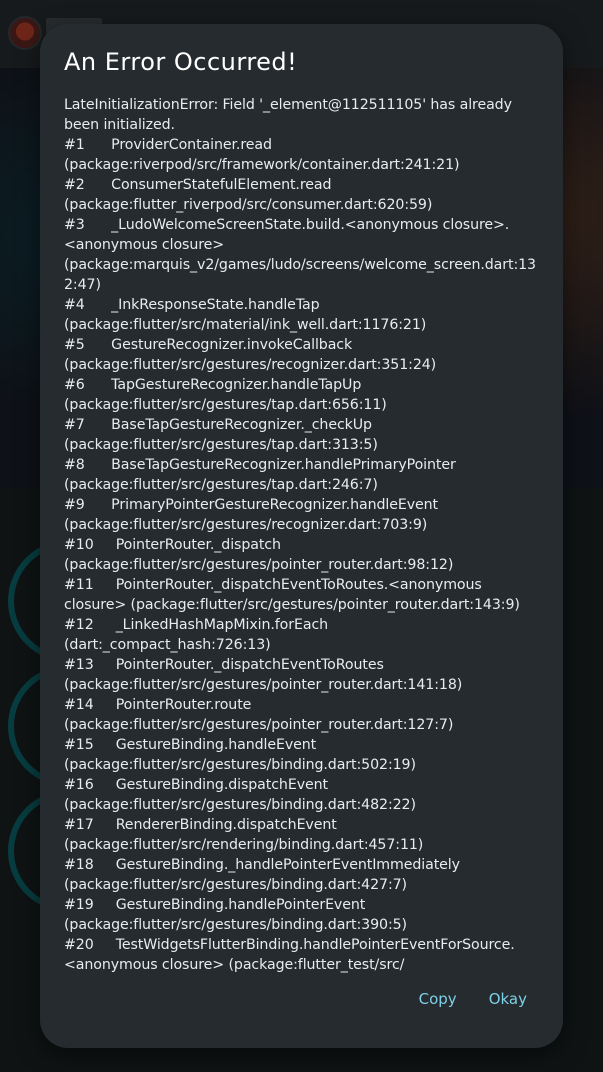 The width and height of the screenshot is (603, 1072). I want to click on dialog-title: An Error Occurred!, so click(181, 62).